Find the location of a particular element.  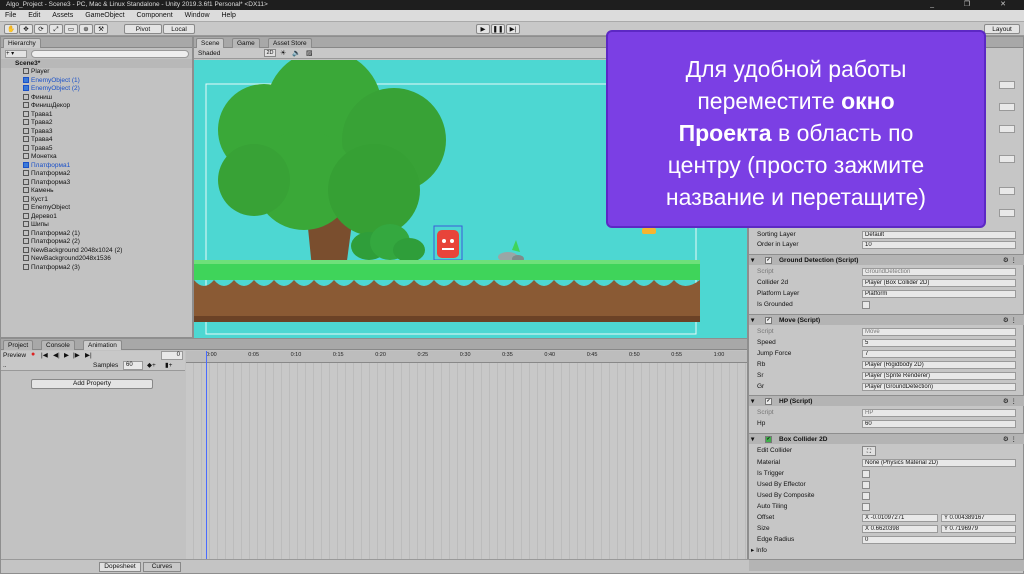

move-tool-icon: ✥ is located at coordinates (26, 29).